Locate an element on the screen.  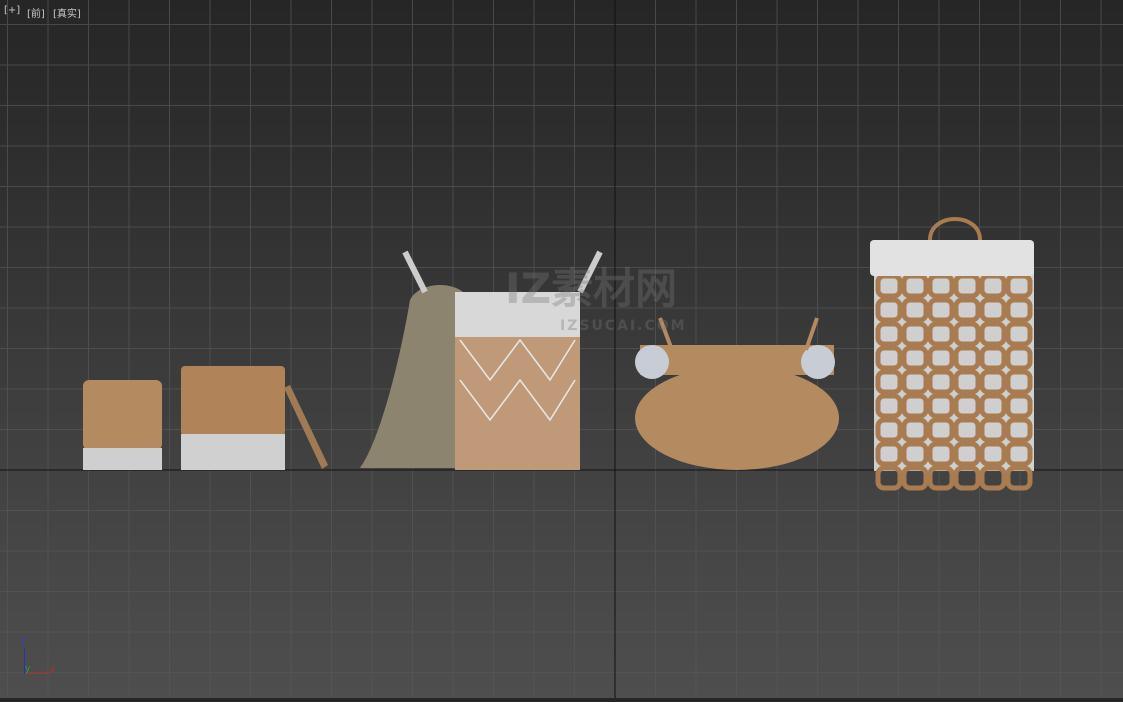
viewport-shading-label: [真实] is located at coordinates (67, 12).